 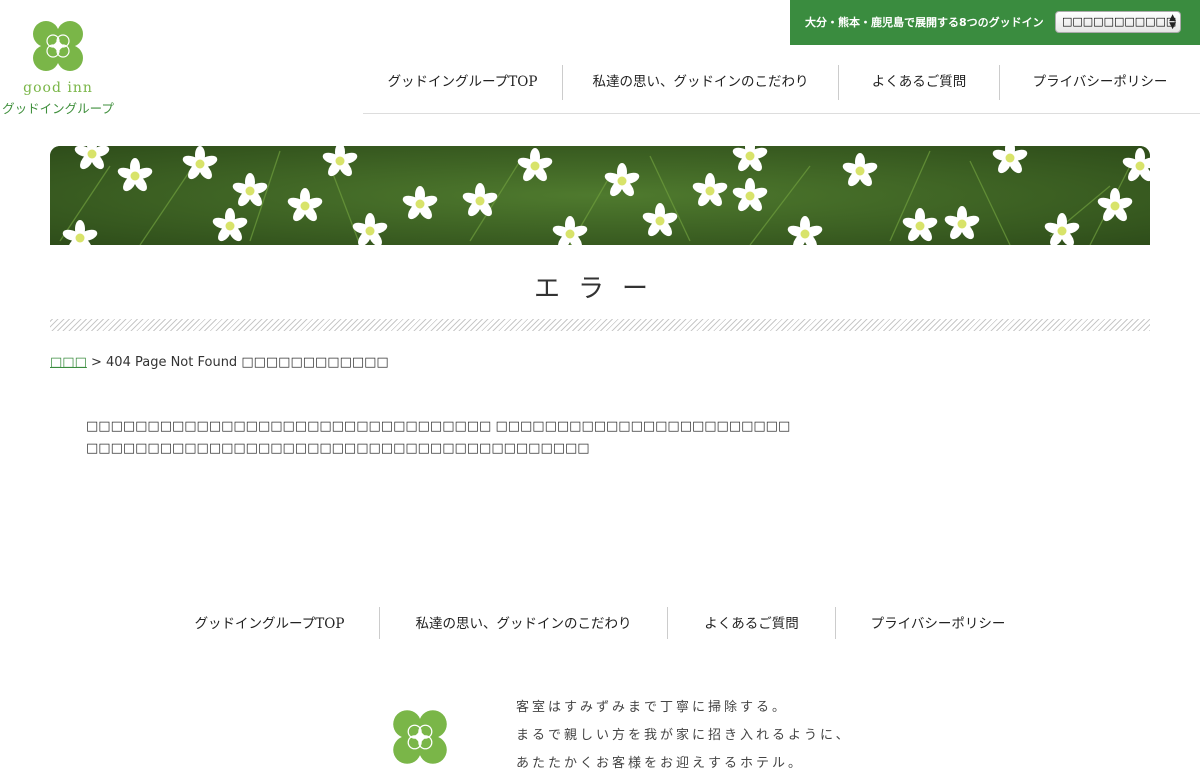 What do you see at coordinates (523, 623) in the screenshot?
I see `footer-nav-item-commitment: 私達の思い、グッドインのこだわり` at bounding box center [523, 623].